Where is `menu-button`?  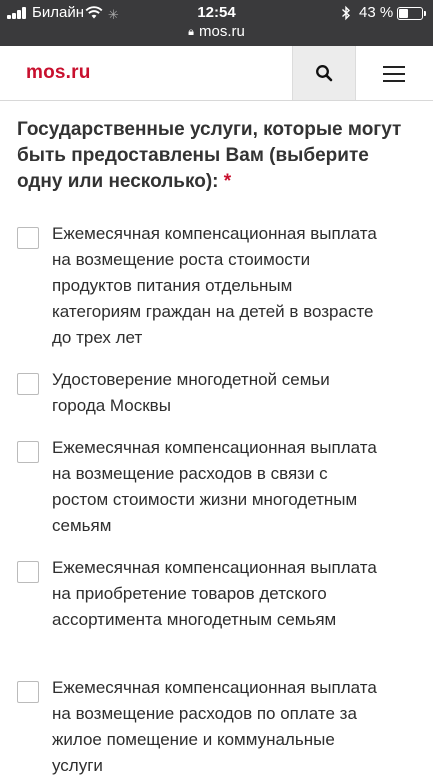 menu-button is located at coordinates (394, 73).